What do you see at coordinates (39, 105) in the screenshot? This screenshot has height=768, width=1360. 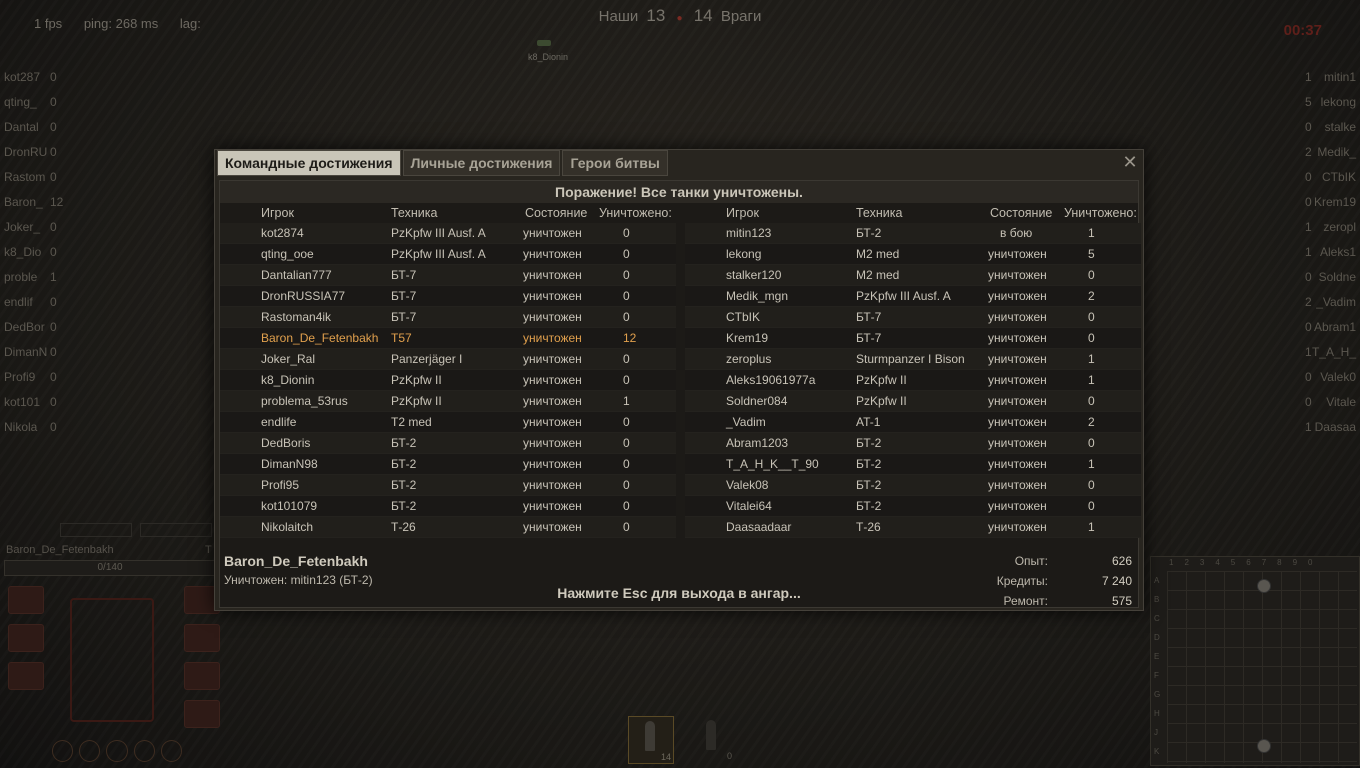 I see `list-item: qting_ 0` at bounding box center [39, 105].